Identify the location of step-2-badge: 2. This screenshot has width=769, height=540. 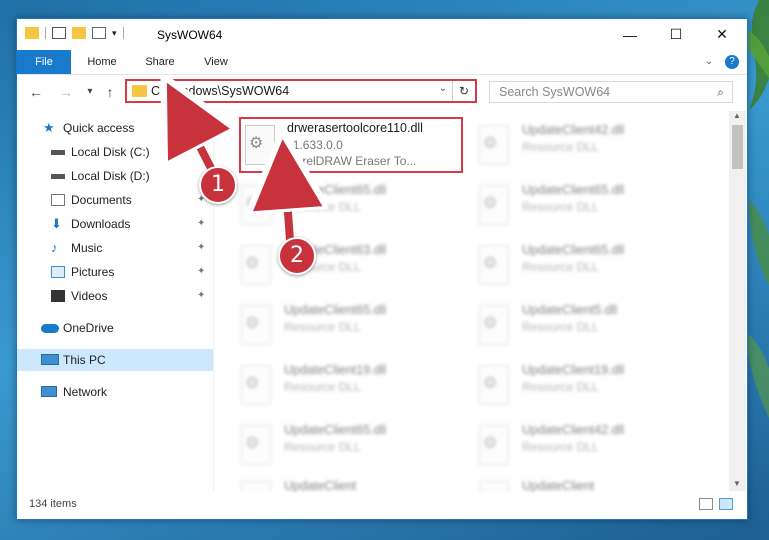
(297, 256).